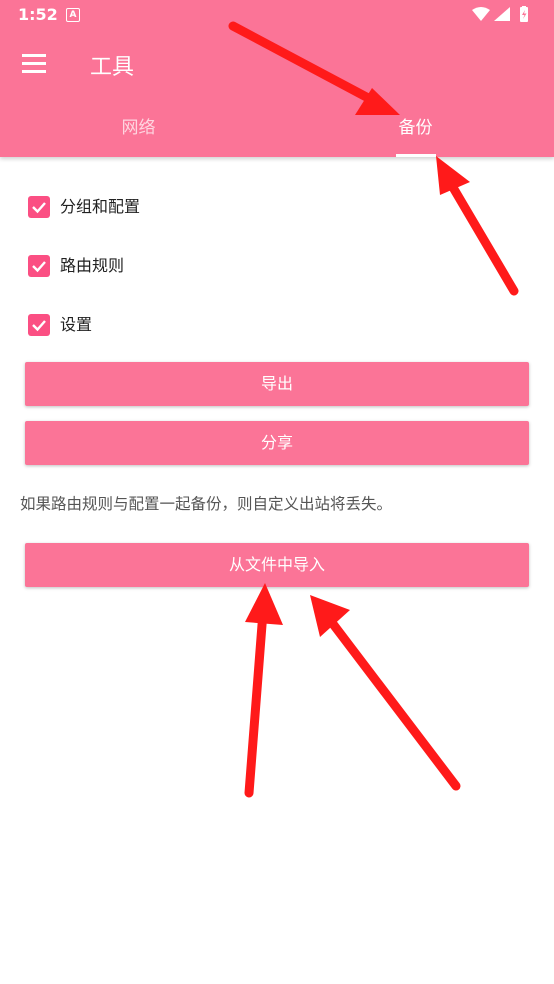  I want to click on signal-icon, so click(502, 14).